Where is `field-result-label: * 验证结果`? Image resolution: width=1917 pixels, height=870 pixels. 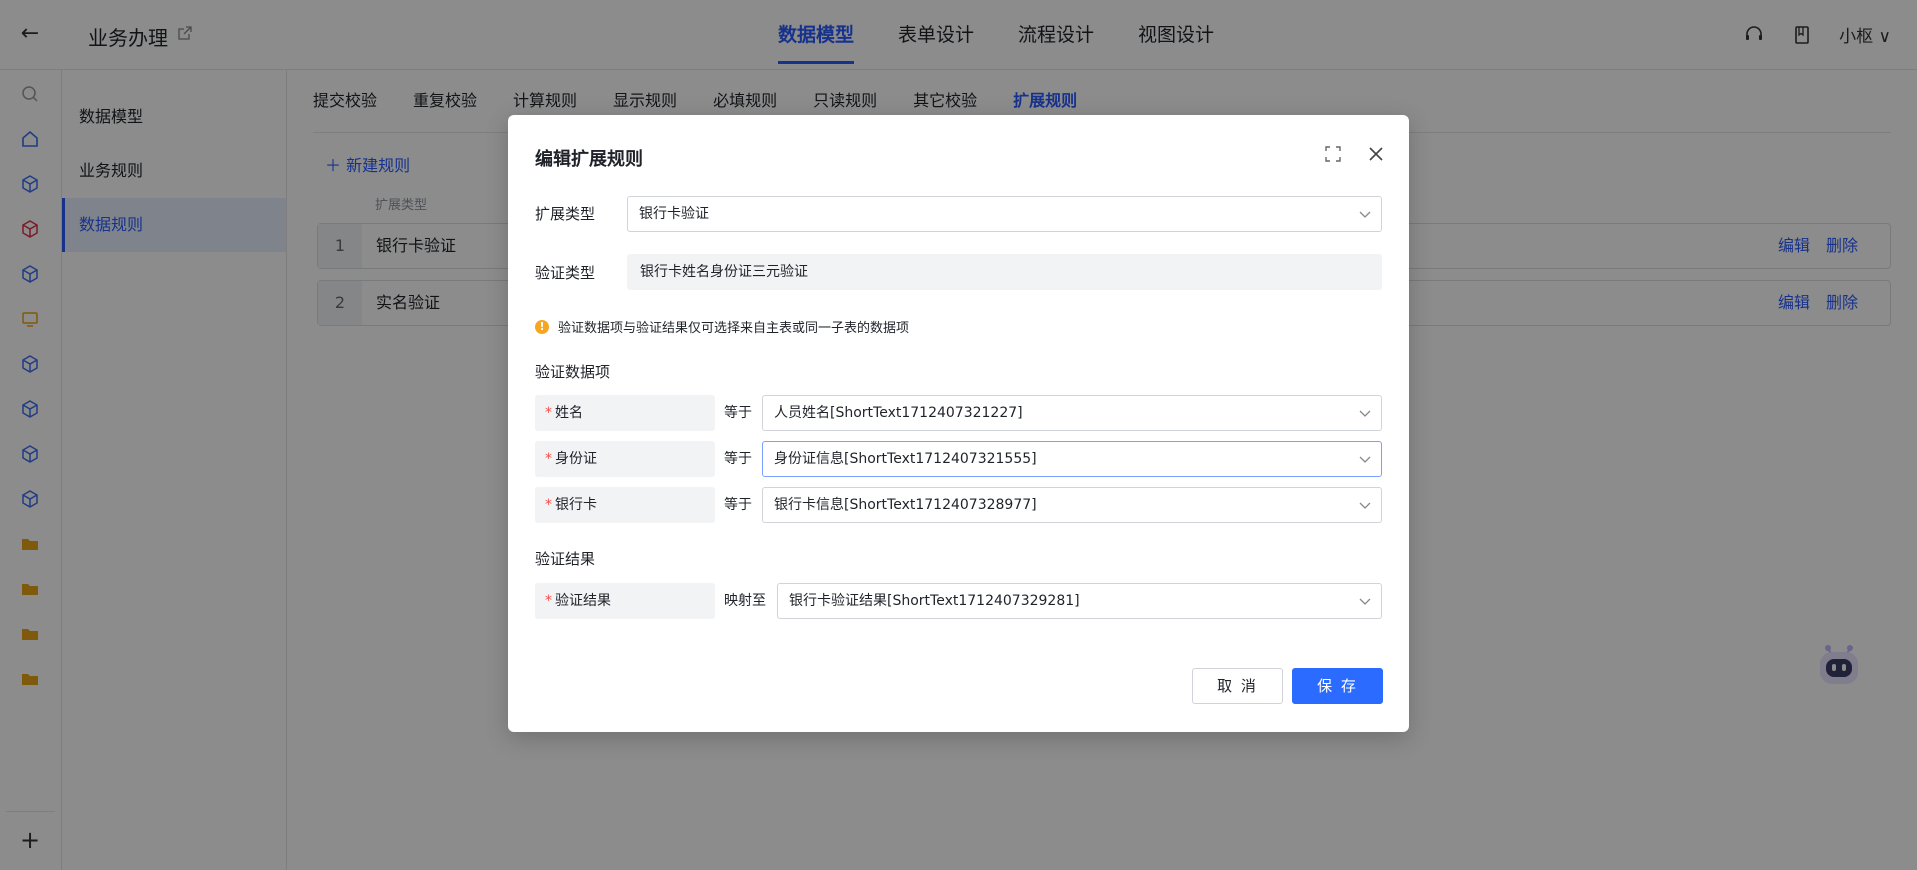 field-result-label: * 验证结果 is located at coordinates (625, 601).